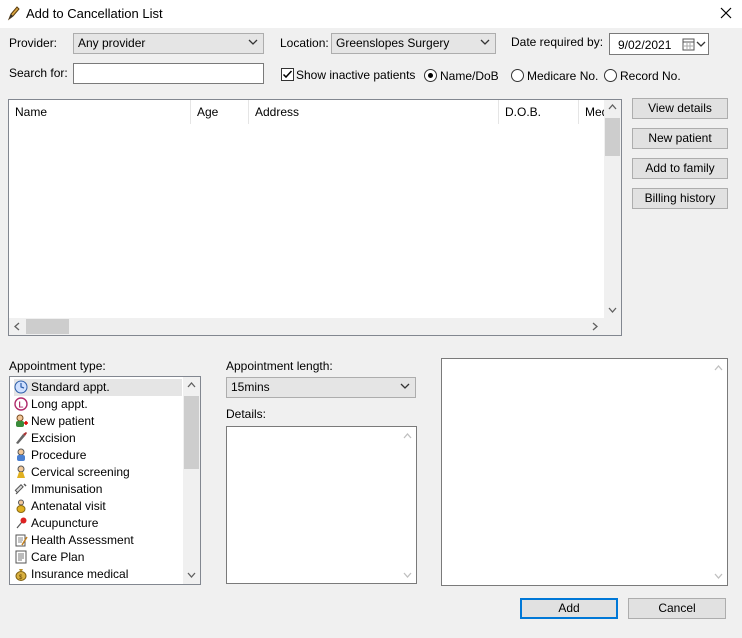  What do you see at coordinates (321, 505) in the screenshot?
I see `details-textarea` at bounding box center [321, 505].